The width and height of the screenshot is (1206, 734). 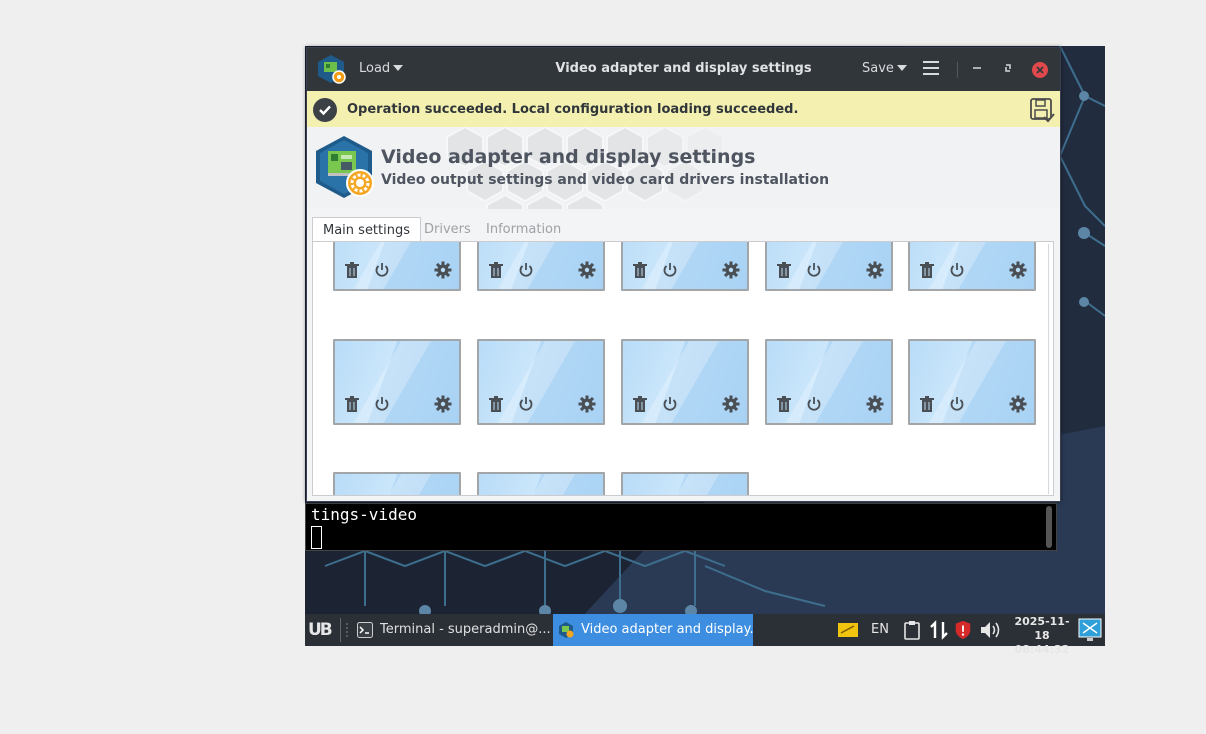 I want to click on save-label: Save, so click(x=878, y=68).